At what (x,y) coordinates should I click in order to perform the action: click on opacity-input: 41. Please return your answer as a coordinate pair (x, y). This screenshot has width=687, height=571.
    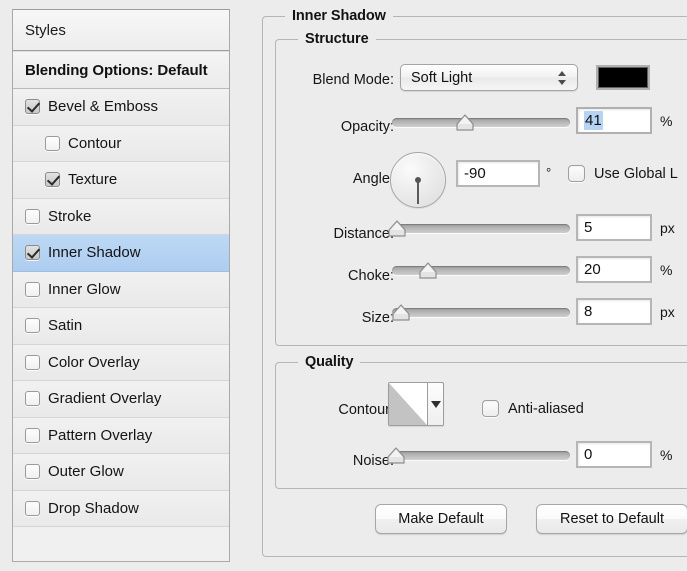
    Looking at the image, I should click on (614, 120).